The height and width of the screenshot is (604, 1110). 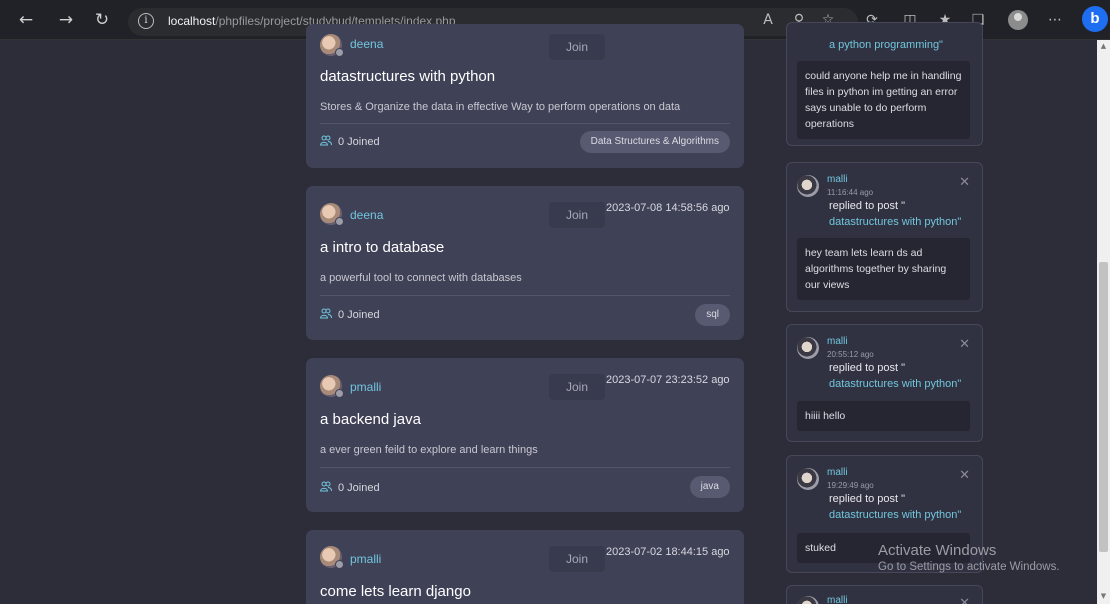 What do you see at coordinates (712, 315) in the screenshot?
I see `topic-tag: sql` at bounding box center [712, 315].